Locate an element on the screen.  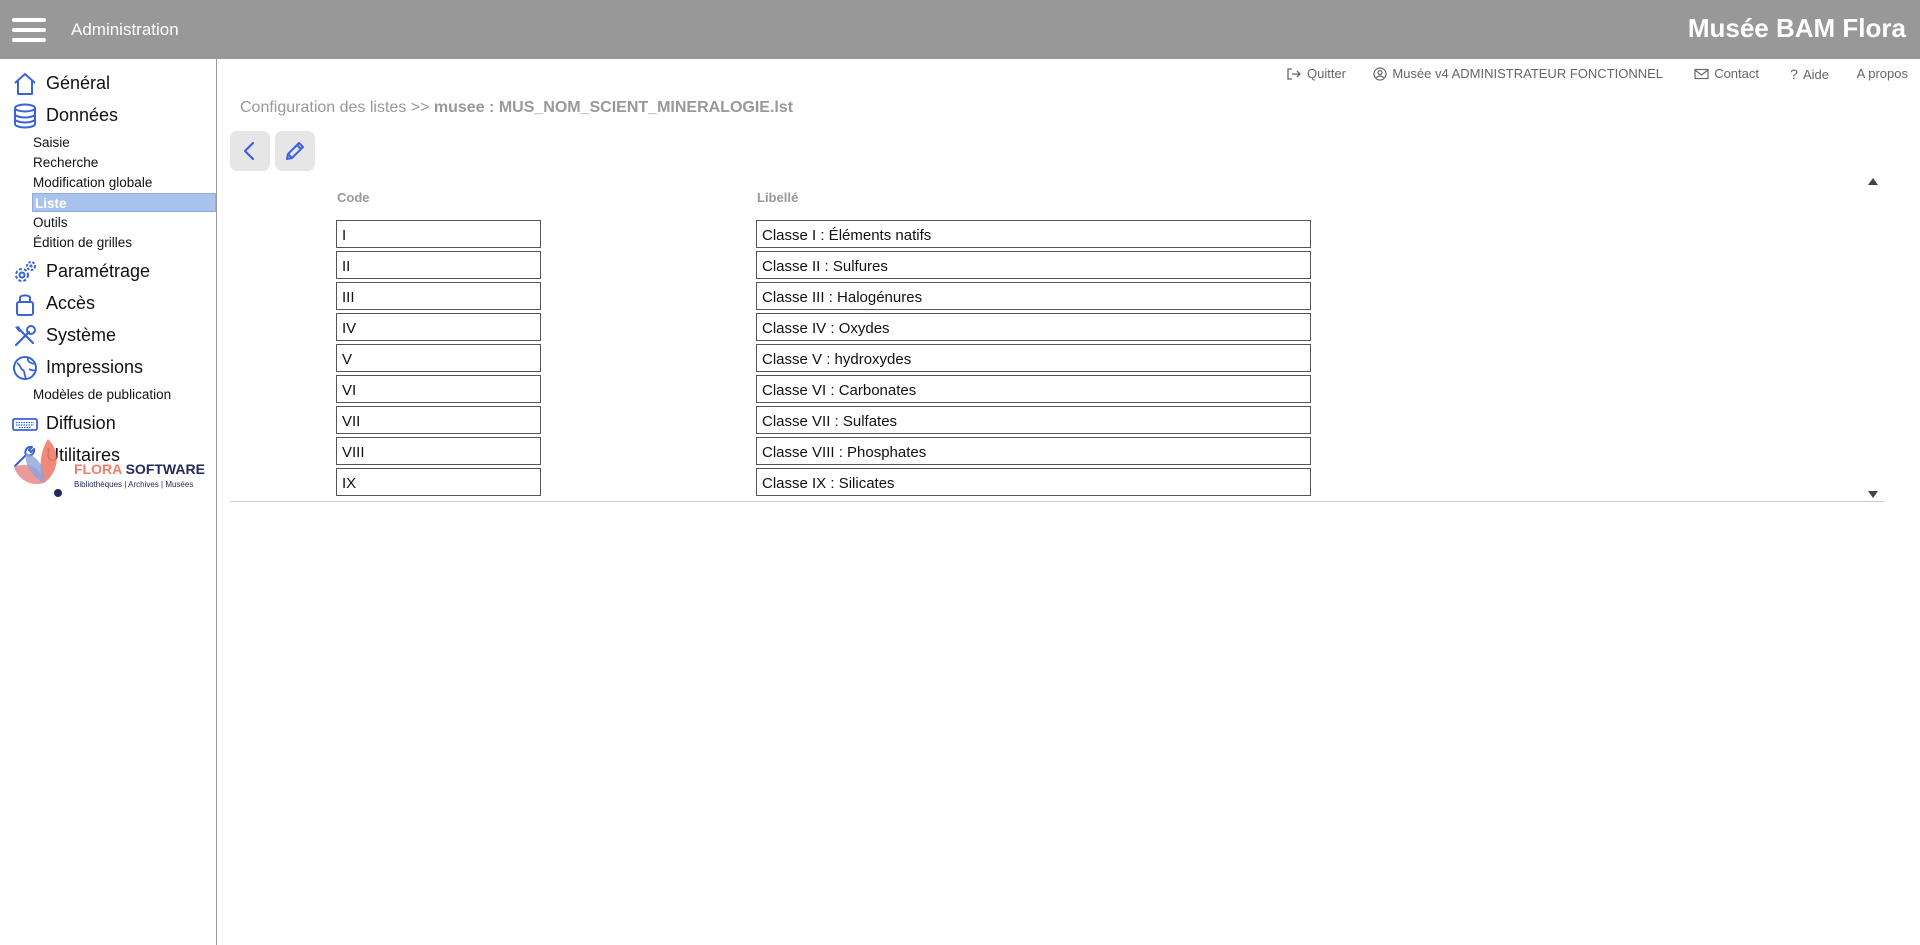
user-link: Musée v4 ADMINISTRATEUR FONCTIONNEL is located at coordinates (1518, 73).